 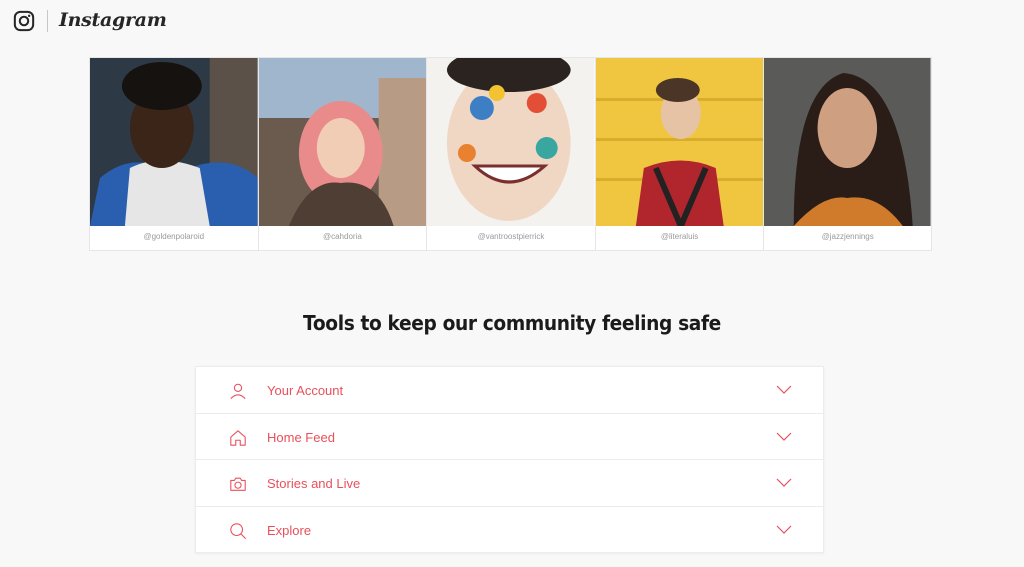 What do you see at coordinates (509, 530) in the screenshot?
I see `accordion-item-explore: Explore` at bounding box center [509, 530].